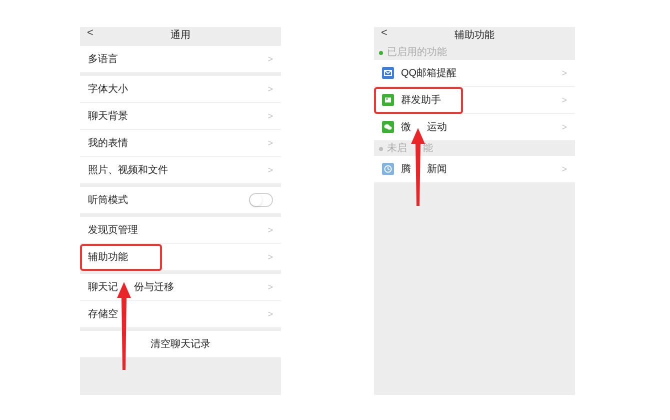  Describe the element at coordinates (108, 201) in the screenshot. I see `row-label: 听筒模式` at that location.